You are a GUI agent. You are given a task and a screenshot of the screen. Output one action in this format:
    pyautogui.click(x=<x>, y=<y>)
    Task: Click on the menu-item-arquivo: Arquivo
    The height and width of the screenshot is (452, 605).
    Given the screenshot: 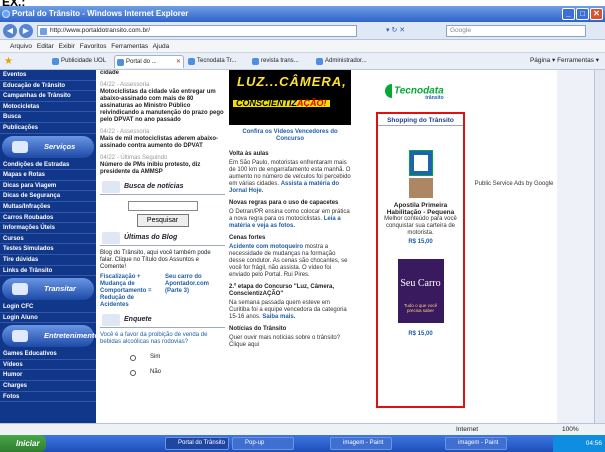 What is the action you would take?
    pyautogui.click(x=21, y=46)
    